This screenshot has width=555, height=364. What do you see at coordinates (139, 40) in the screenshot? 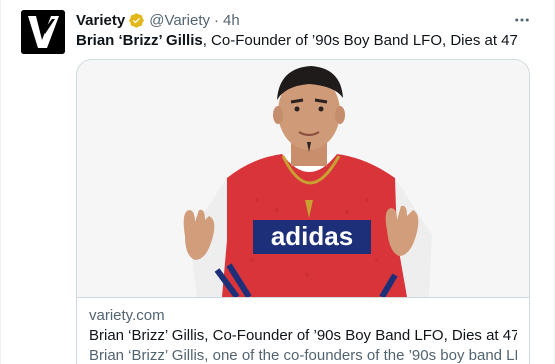
I see `tweet-text-bold: Brian ‘Brizz’ Gillis` at bounding box center [139, 40].